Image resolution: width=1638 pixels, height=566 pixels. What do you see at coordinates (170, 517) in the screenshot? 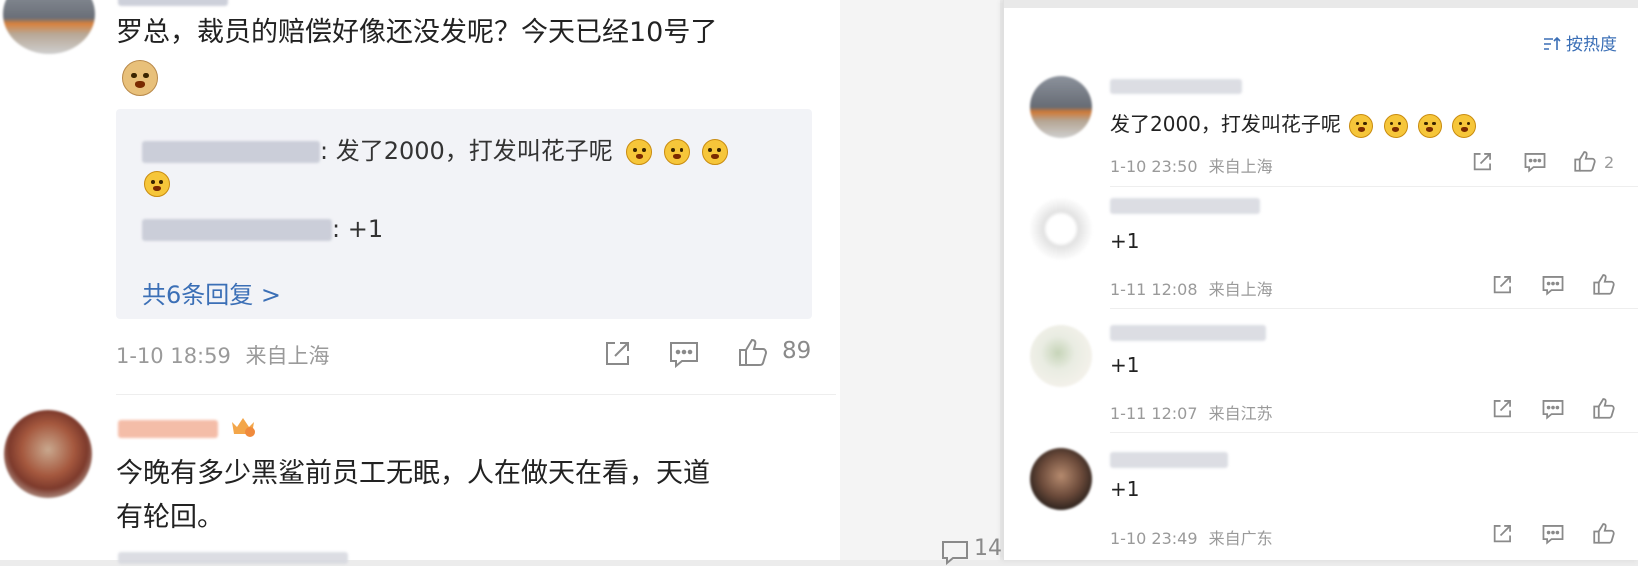
I see `comment-text: 有轮回。` at bounding box center [170, 517].